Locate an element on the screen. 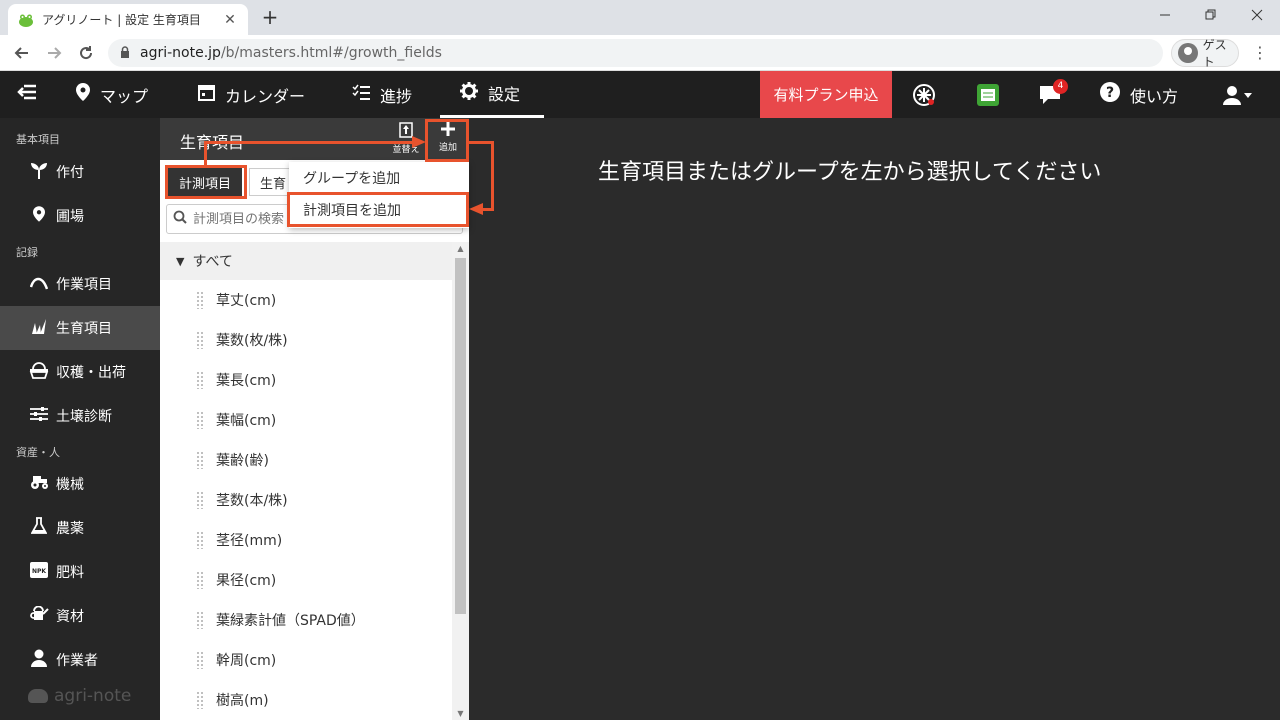 The height and width of the screenshot is (720, 1280). sidebar-item-fields: 圃場 is located at coordinates (80, 216).